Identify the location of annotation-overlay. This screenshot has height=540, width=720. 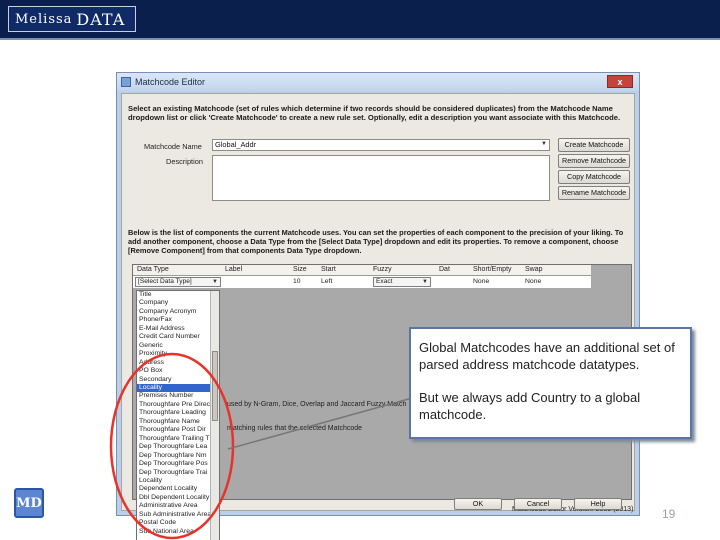
(261, 446).